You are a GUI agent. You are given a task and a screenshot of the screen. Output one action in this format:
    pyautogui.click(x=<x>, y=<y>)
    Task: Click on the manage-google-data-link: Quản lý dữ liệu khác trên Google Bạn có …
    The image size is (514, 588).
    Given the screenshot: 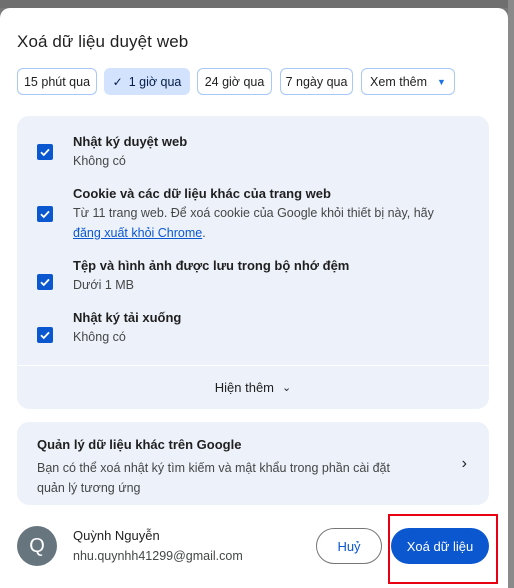 What is the action you would take?
    pyautogui.click(x=253, y=463)
    